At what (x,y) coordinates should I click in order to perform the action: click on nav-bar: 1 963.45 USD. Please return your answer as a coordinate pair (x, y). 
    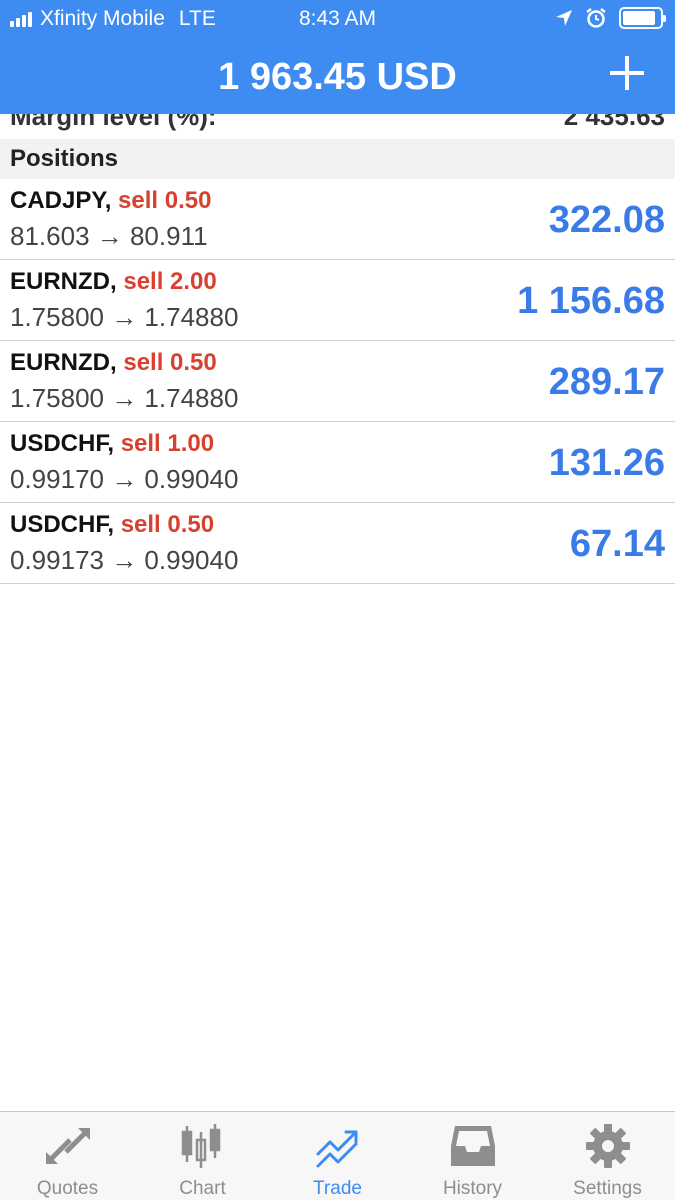
    Looking at the image, I should click on (337, 77).